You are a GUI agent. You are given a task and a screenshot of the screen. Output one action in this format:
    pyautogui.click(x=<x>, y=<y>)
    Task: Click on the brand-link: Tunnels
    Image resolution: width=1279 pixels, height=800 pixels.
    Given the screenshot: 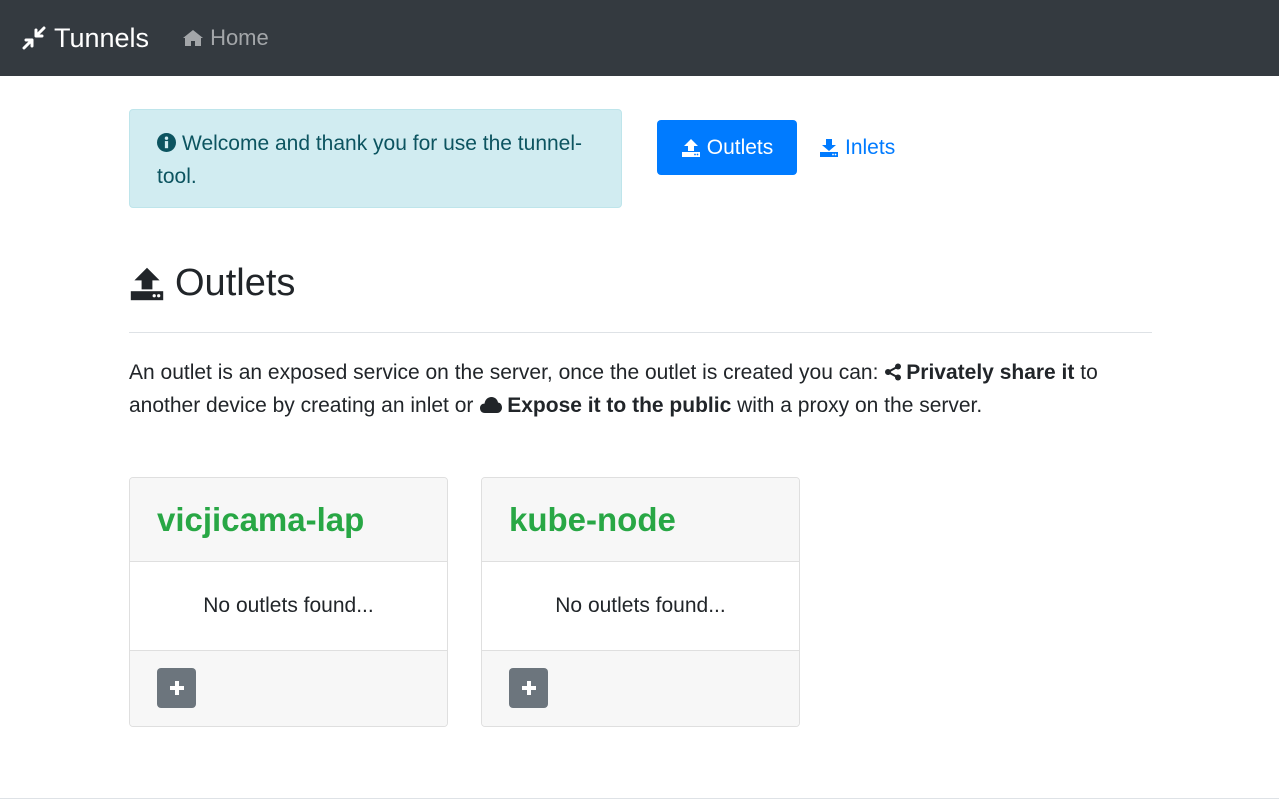 What is the action you would take?
    pyautogui.click(x=85, y=38)
    